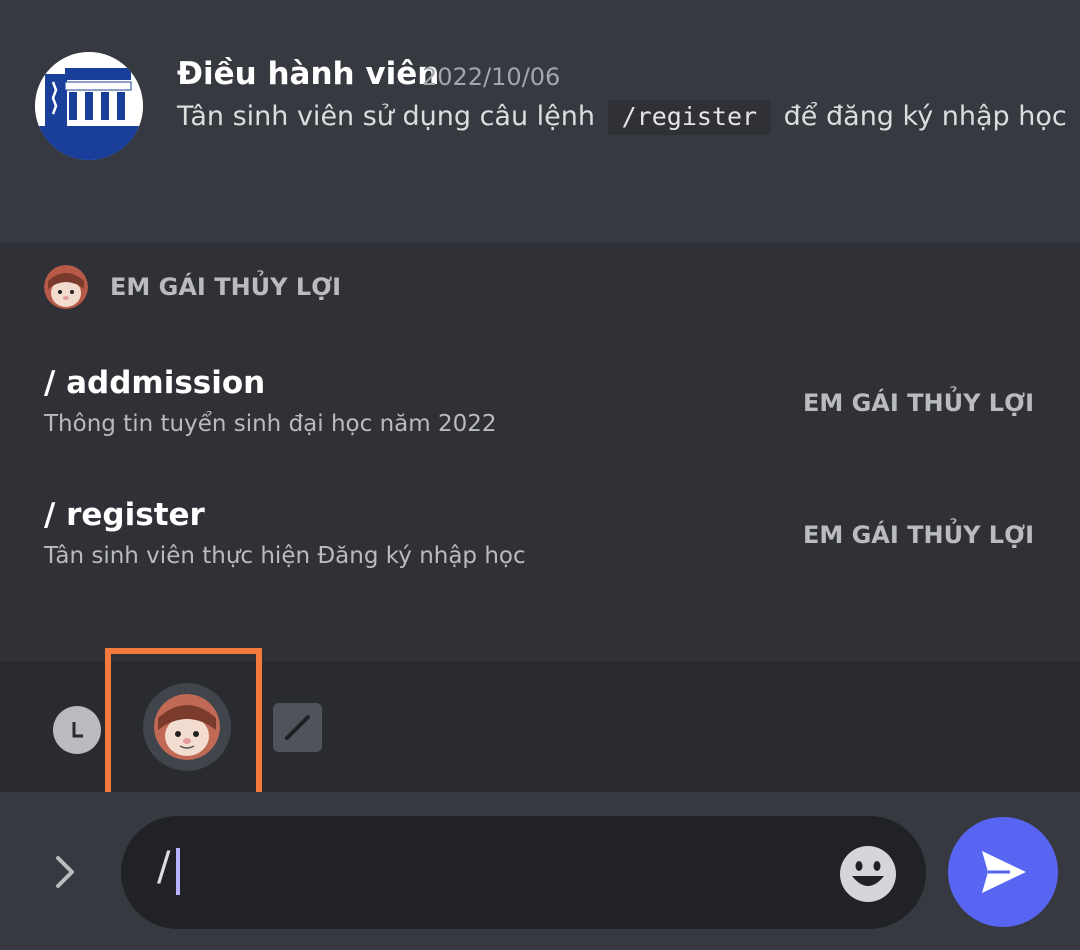 The width and height of the screenshot is (1080, 950). Describe the element at coordinates (925, 116) in the screenshot. I see `message-text-after: để đăng ký nhập học` at that location.